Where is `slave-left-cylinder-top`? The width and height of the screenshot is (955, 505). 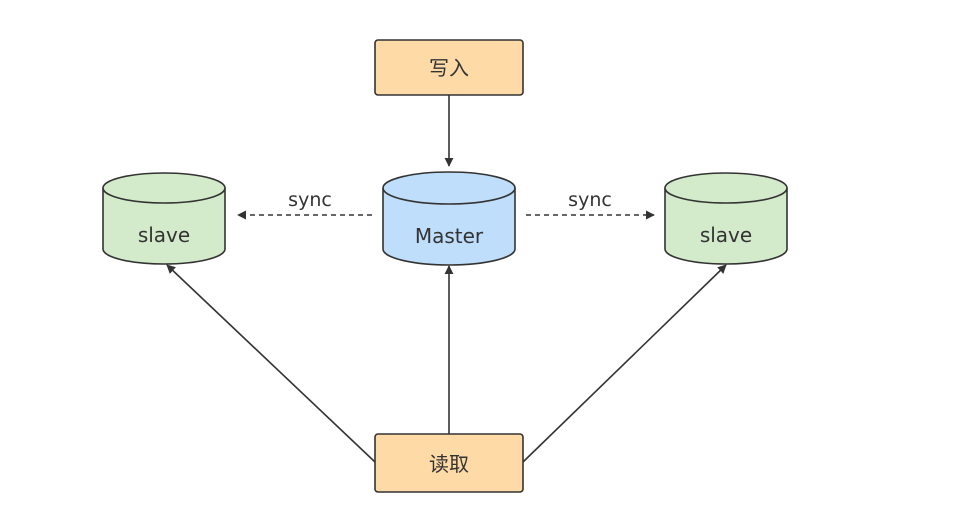
slave-left-cylinder-top is located at coordinates (164, 188).